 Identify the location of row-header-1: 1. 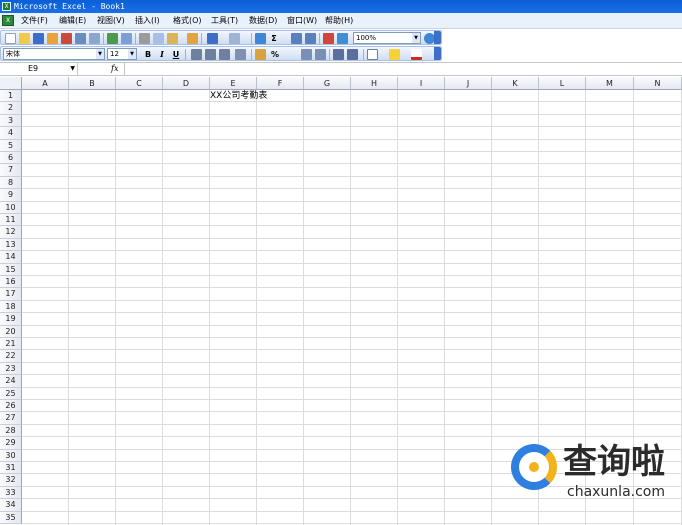
(11, 96).